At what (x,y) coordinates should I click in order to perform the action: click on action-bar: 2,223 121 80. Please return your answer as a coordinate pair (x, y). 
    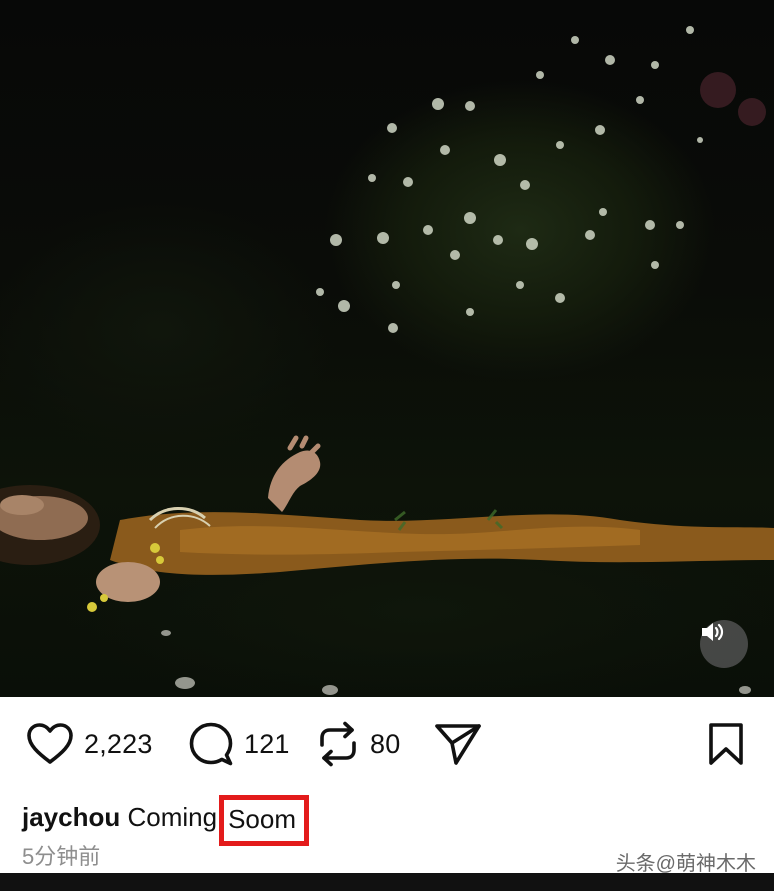
    Looking at the image, I should click on (387, 744).